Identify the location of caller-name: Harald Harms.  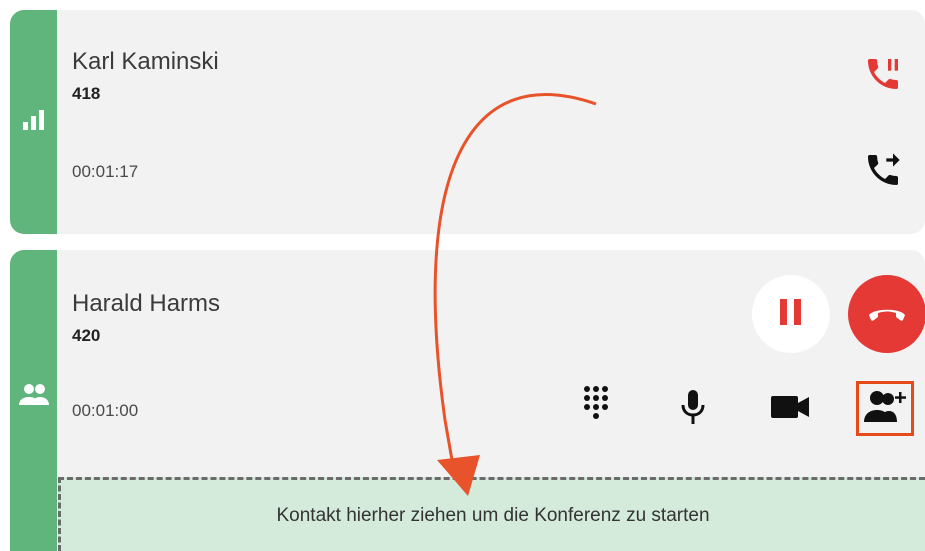
(146, 303).